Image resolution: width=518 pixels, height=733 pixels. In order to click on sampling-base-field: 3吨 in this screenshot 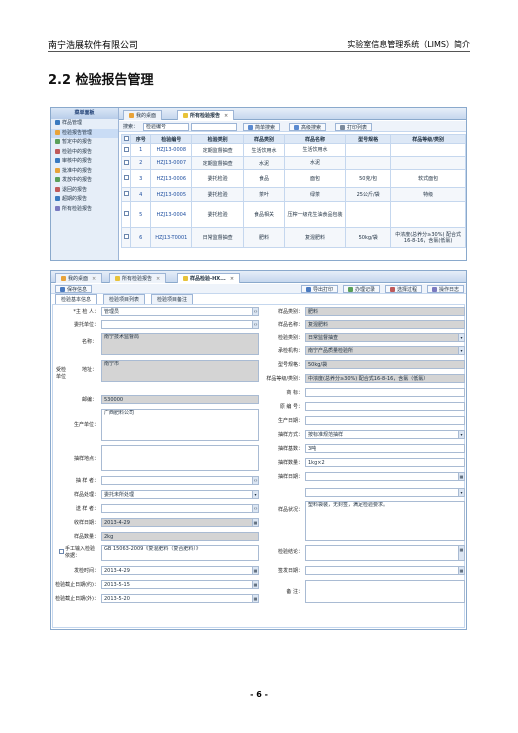, I will do `click(385, 448)`.